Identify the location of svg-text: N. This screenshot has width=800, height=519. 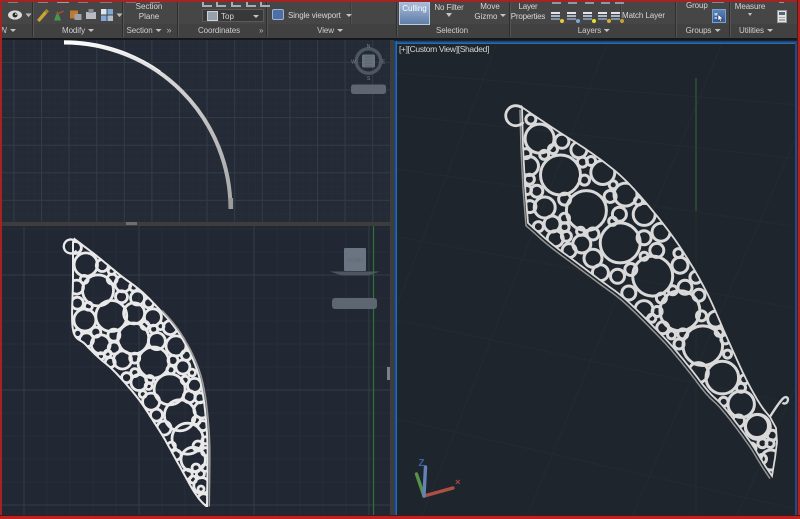
(369, 47).